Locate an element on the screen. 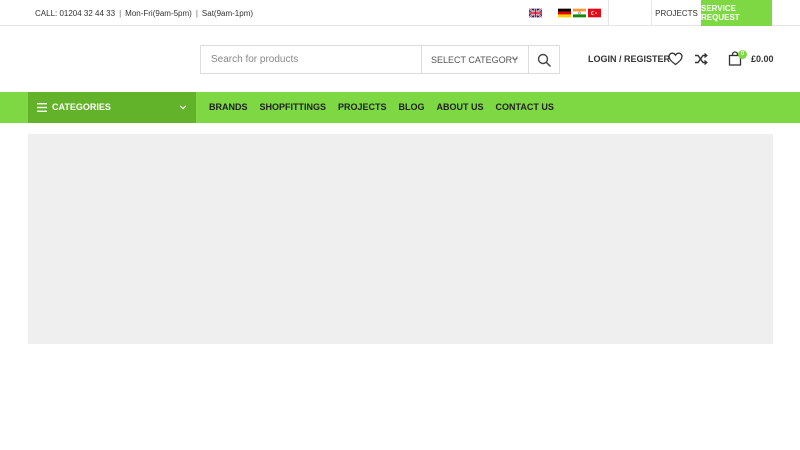  cart-total: £0.00 is located at coordinates (762, 59).